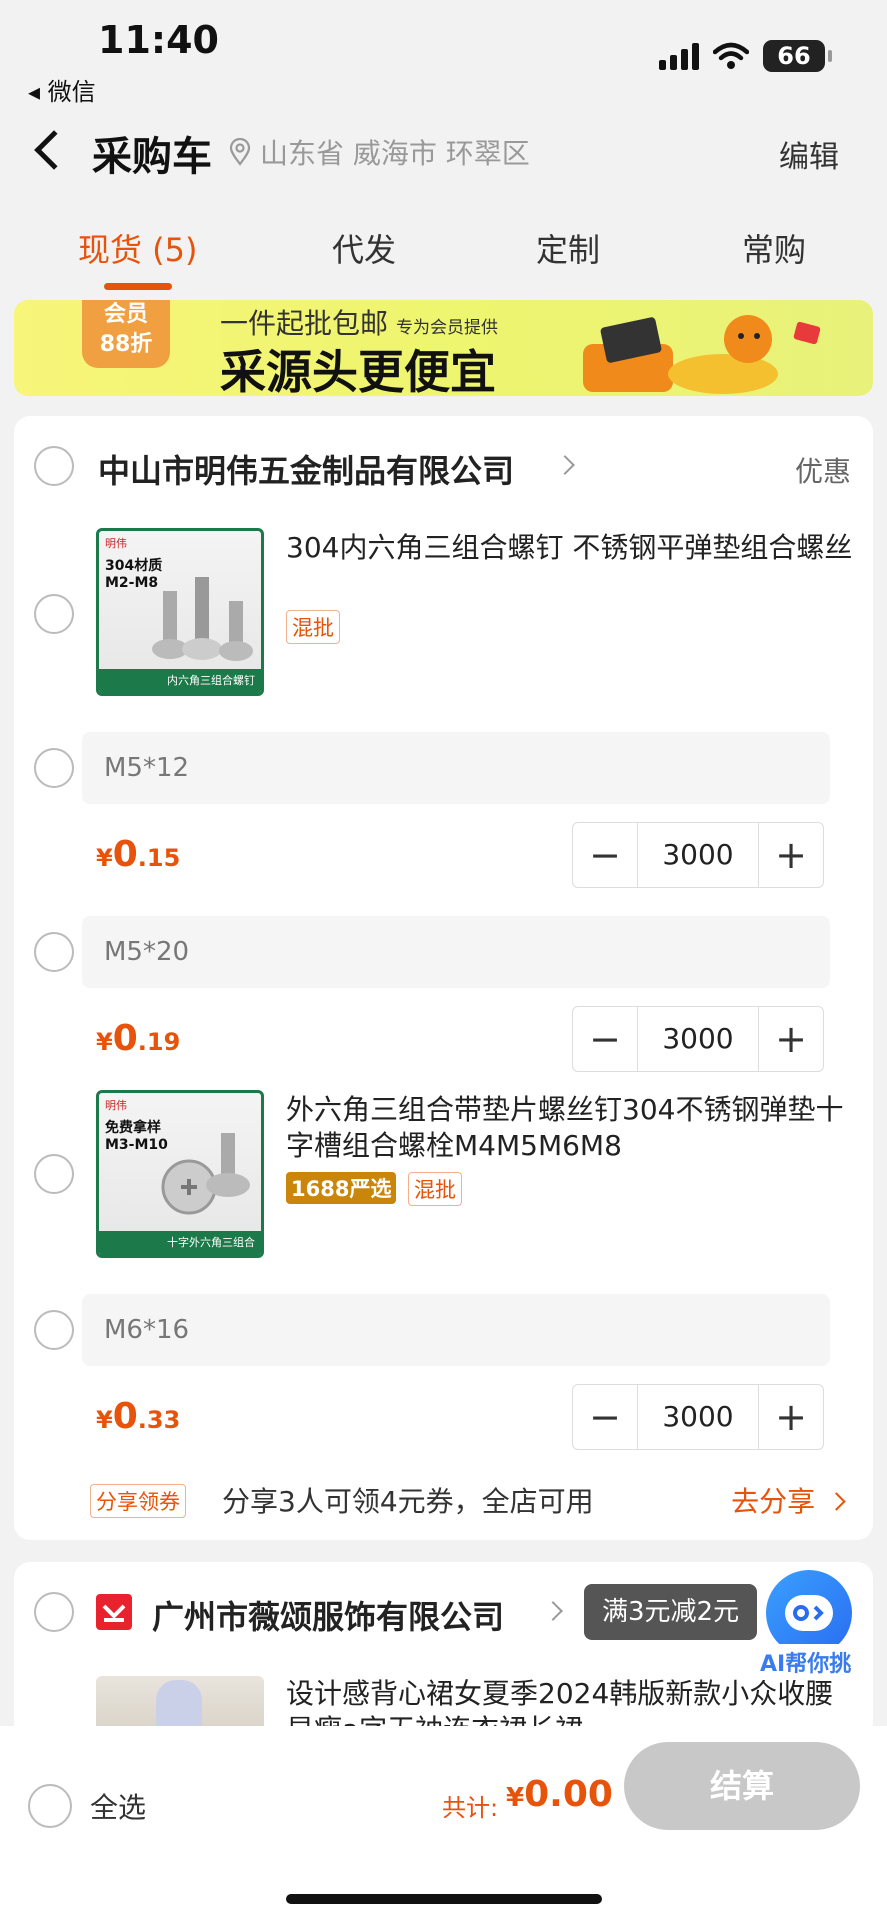 The image size is (887, 1920). What do you see at coordinates (443, 260) in the screenshot?
I see `tab-bar: 现货 (5) 代发 定制 常购` at bounding box center [443, 260].